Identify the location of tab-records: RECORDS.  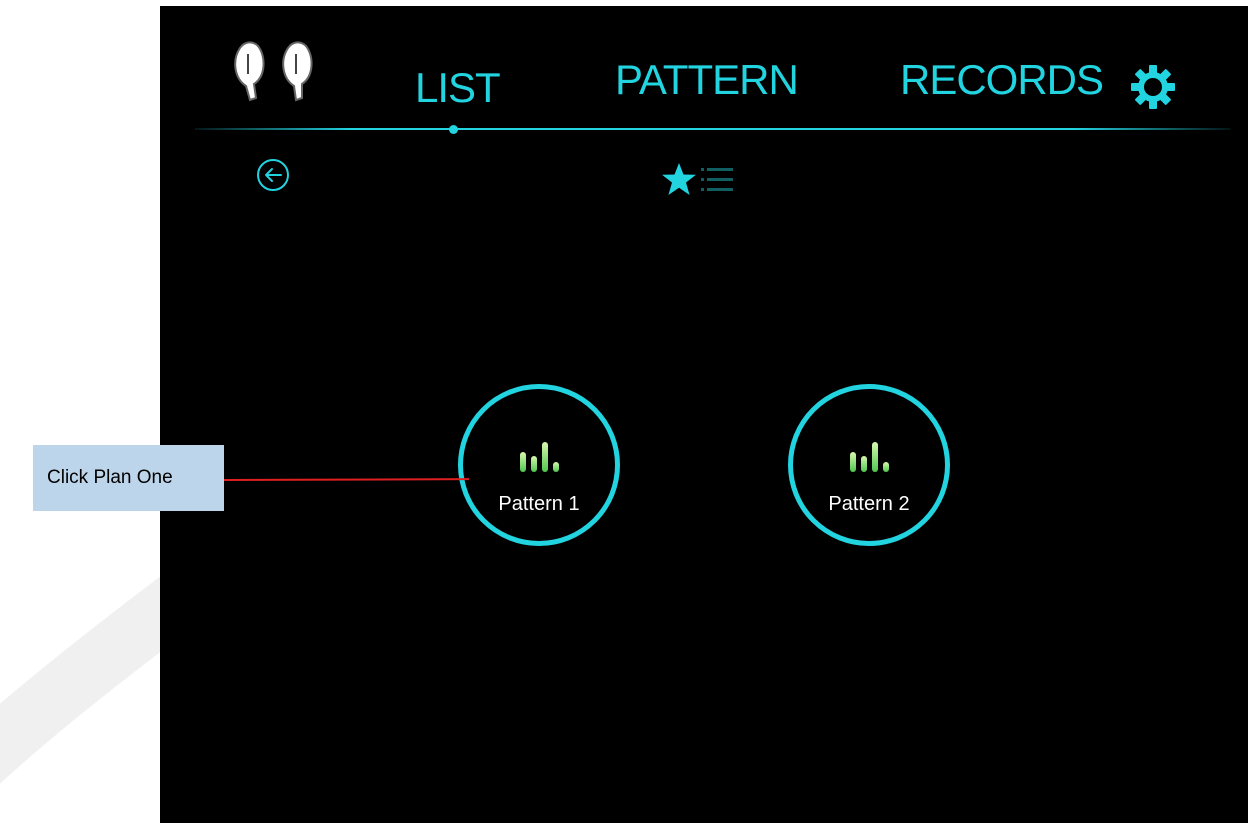
(1002, 80).